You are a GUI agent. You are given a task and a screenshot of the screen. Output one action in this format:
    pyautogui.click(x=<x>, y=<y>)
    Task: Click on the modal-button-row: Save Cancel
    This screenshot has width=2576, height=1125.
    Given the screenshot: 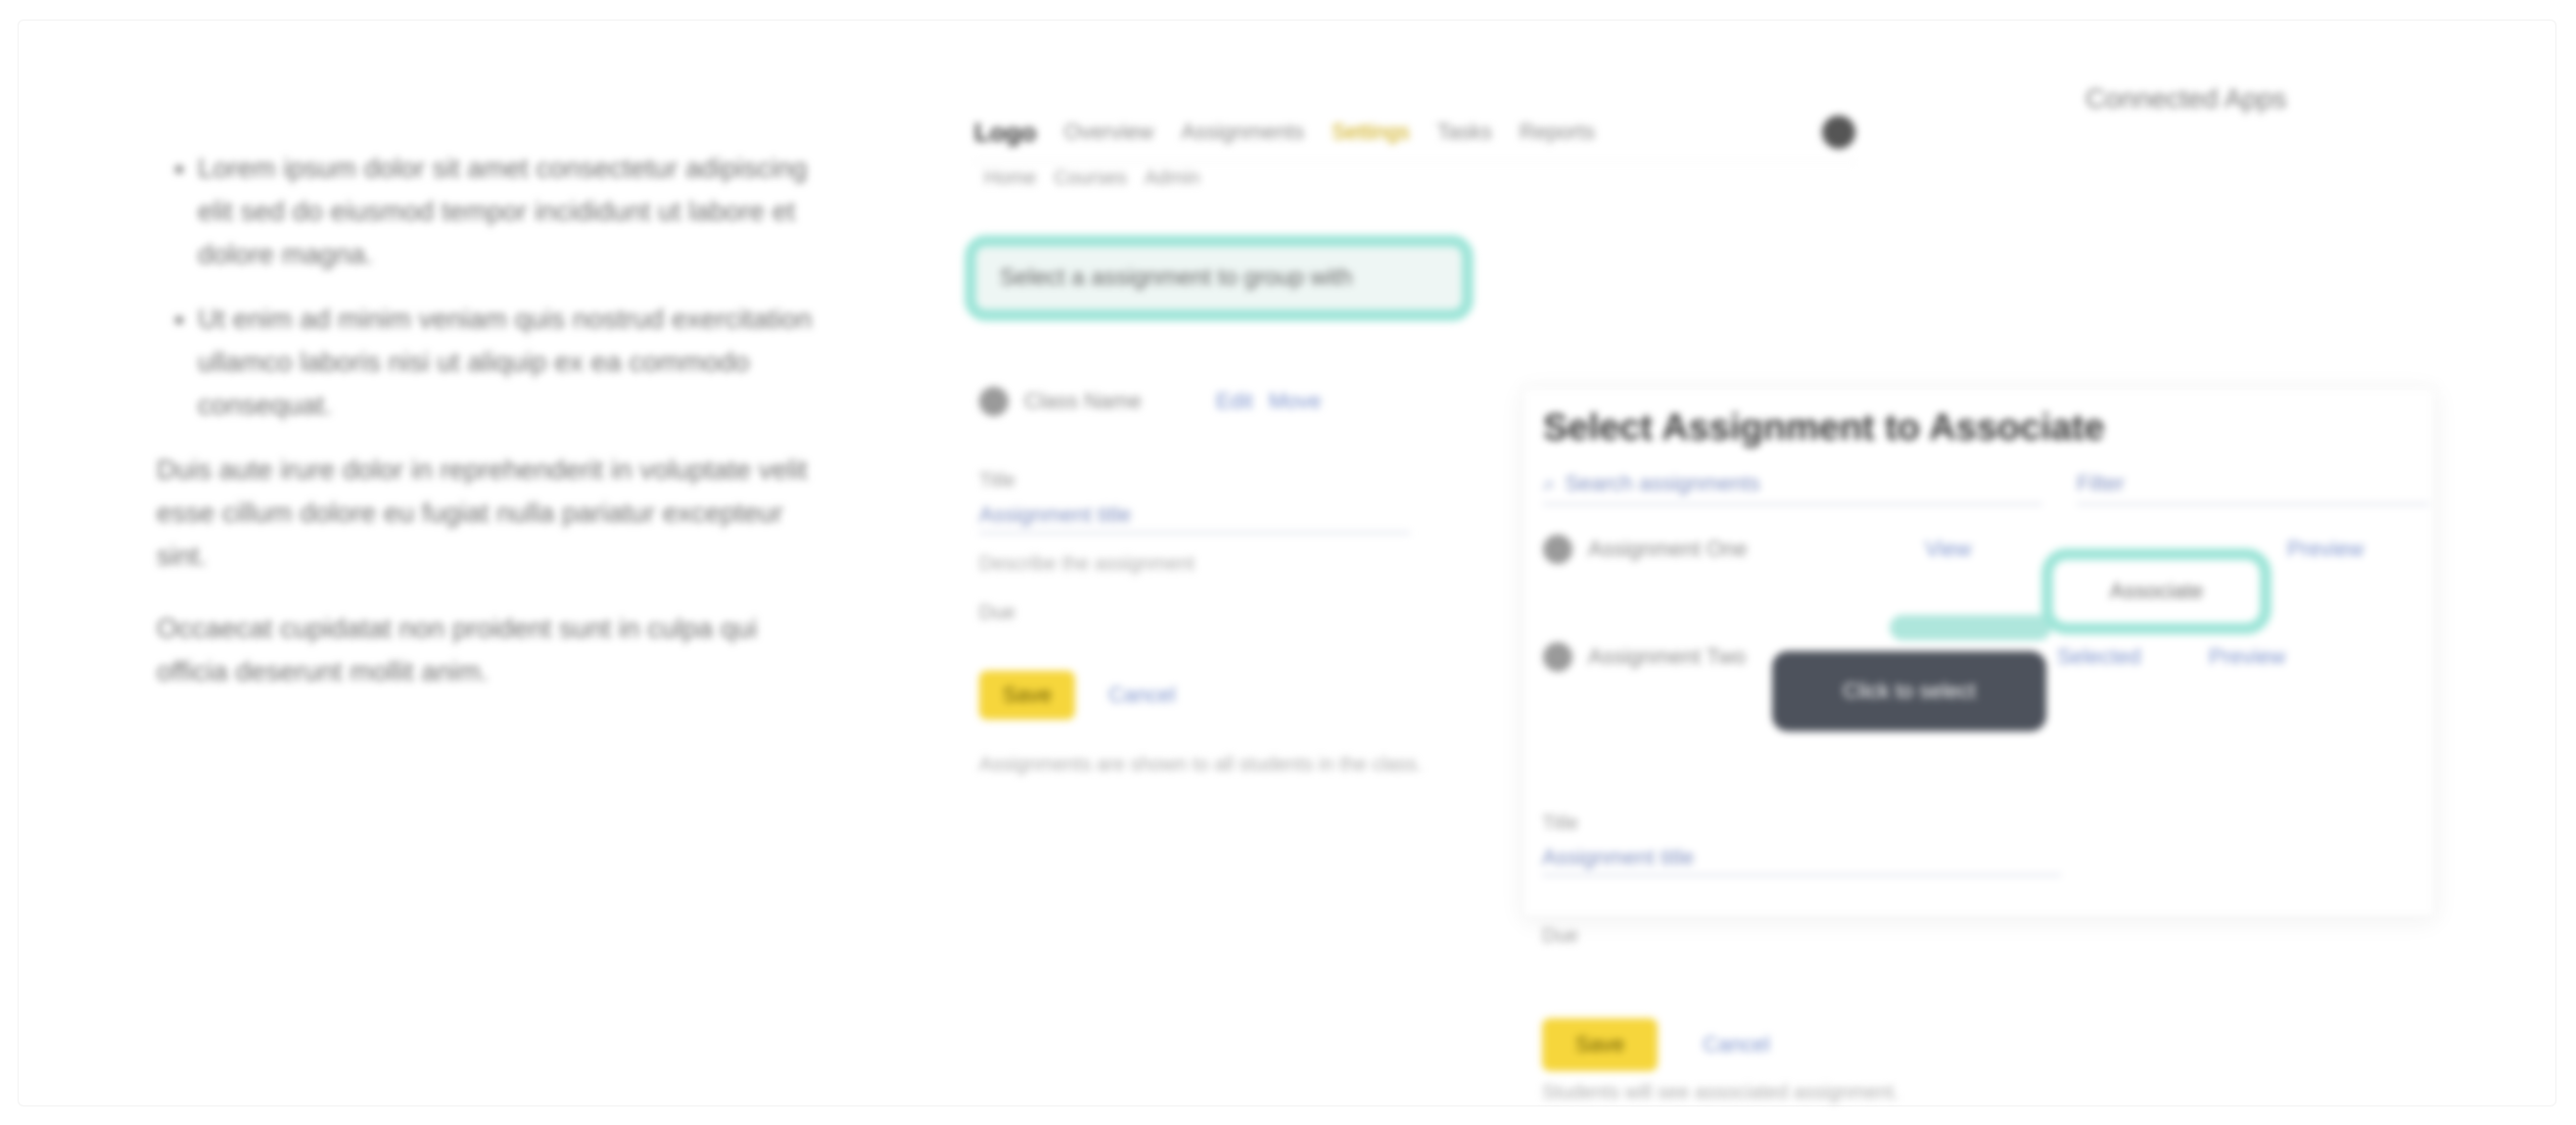 What is the action you would take?
    pyautogui.click(x=1659, y=1044)
    